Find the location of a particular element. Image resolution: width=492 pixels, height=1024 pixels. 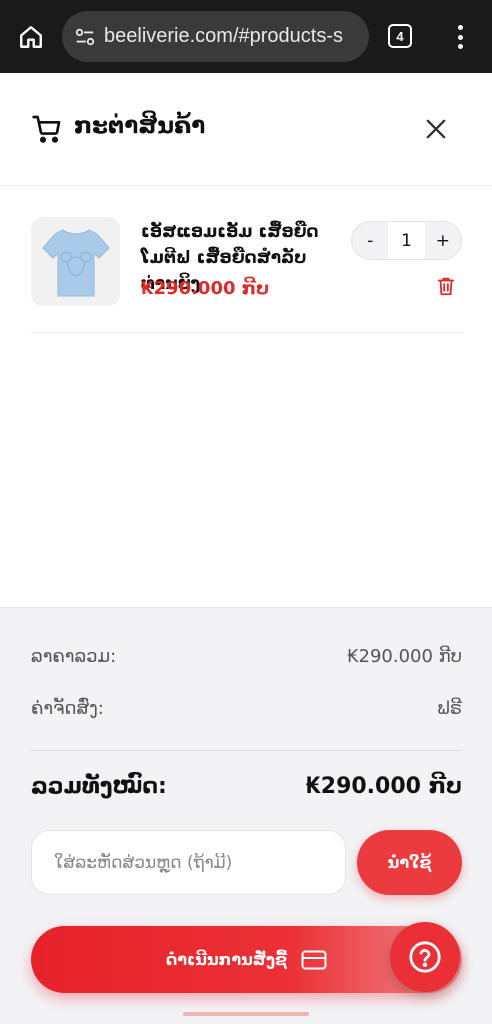

total-value: ₭290.000 ກີບ is located at coordinates (383, 786).